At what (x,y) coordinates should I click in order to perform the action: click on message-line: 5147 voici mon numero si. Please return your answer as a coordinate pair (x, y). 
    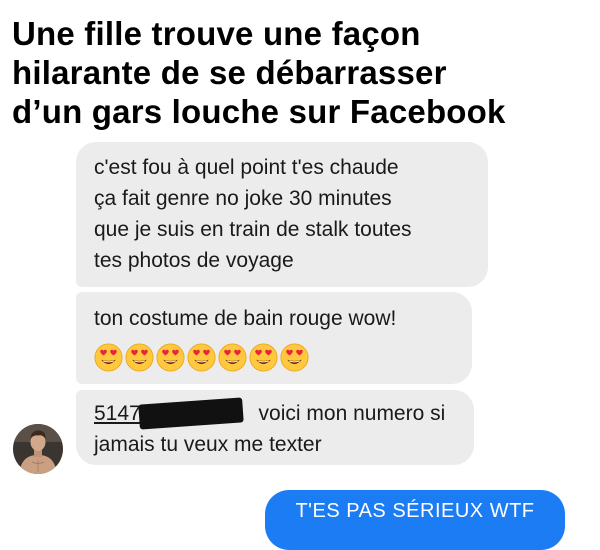
    Looking at the image, I should click on (276, 413).